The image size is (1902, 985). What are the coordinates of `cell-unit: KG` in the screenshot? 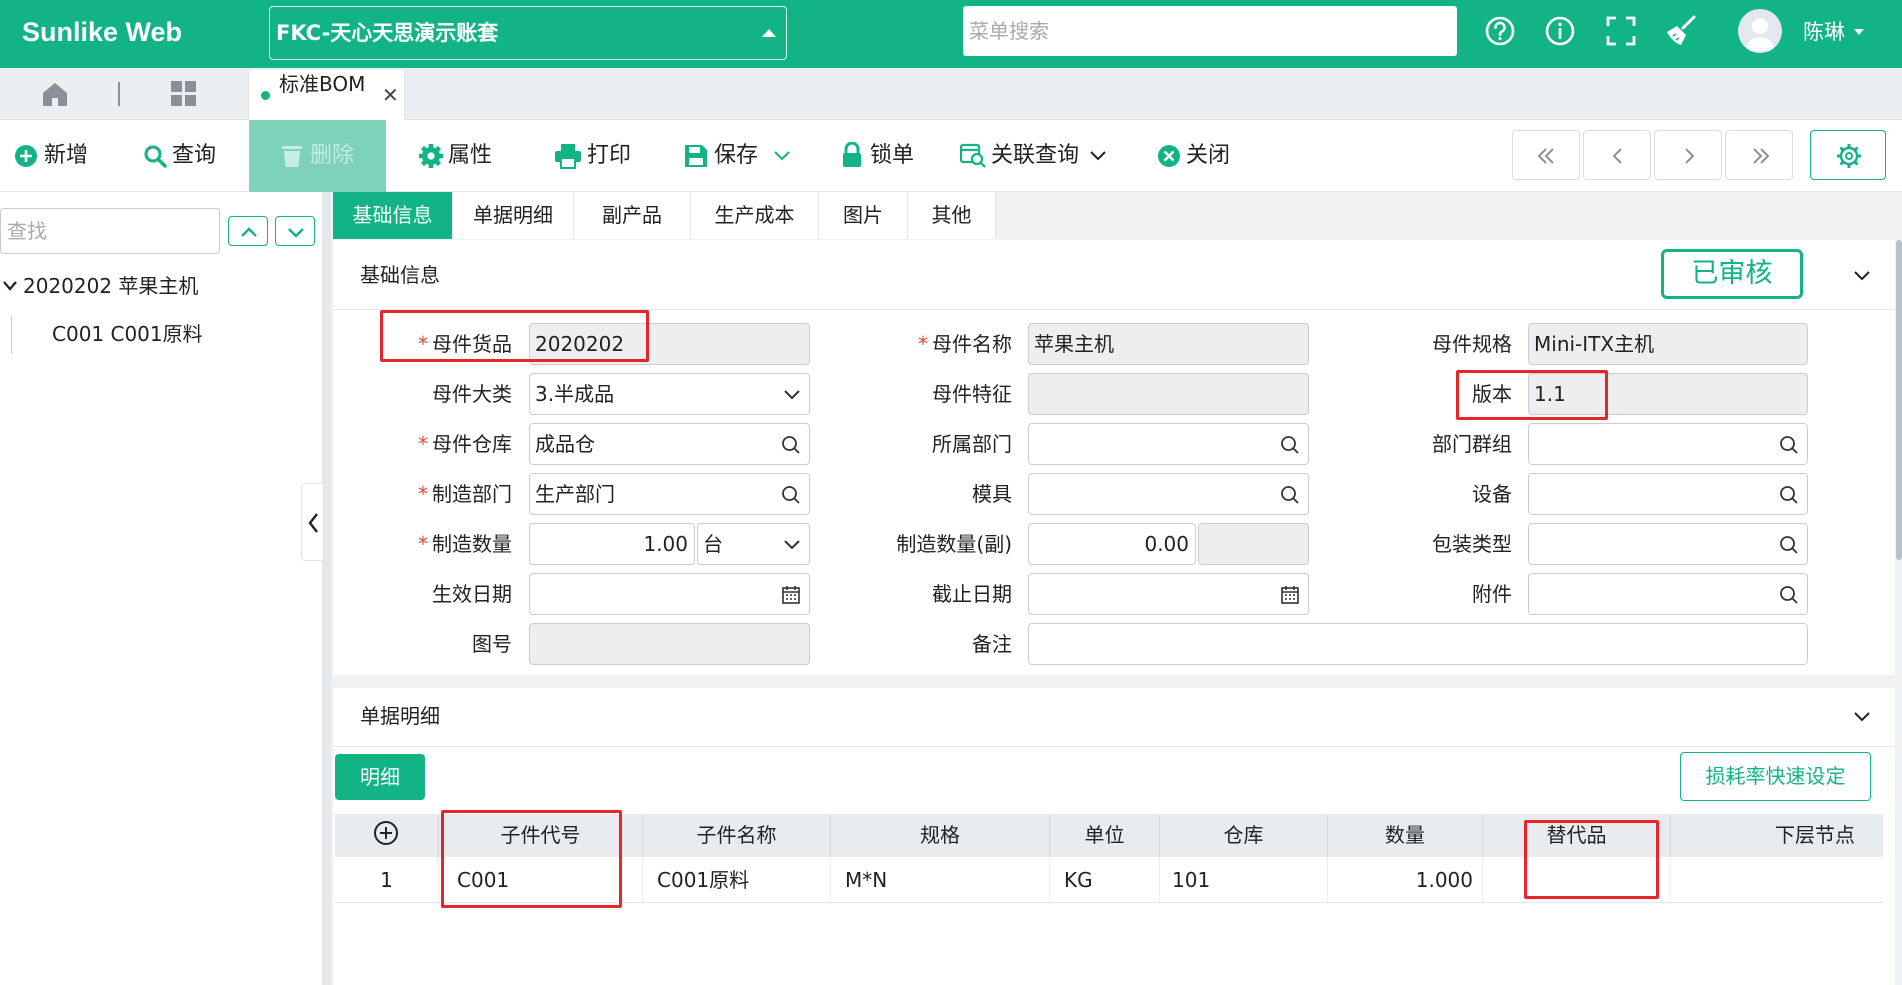 It's located at (1105, 880).